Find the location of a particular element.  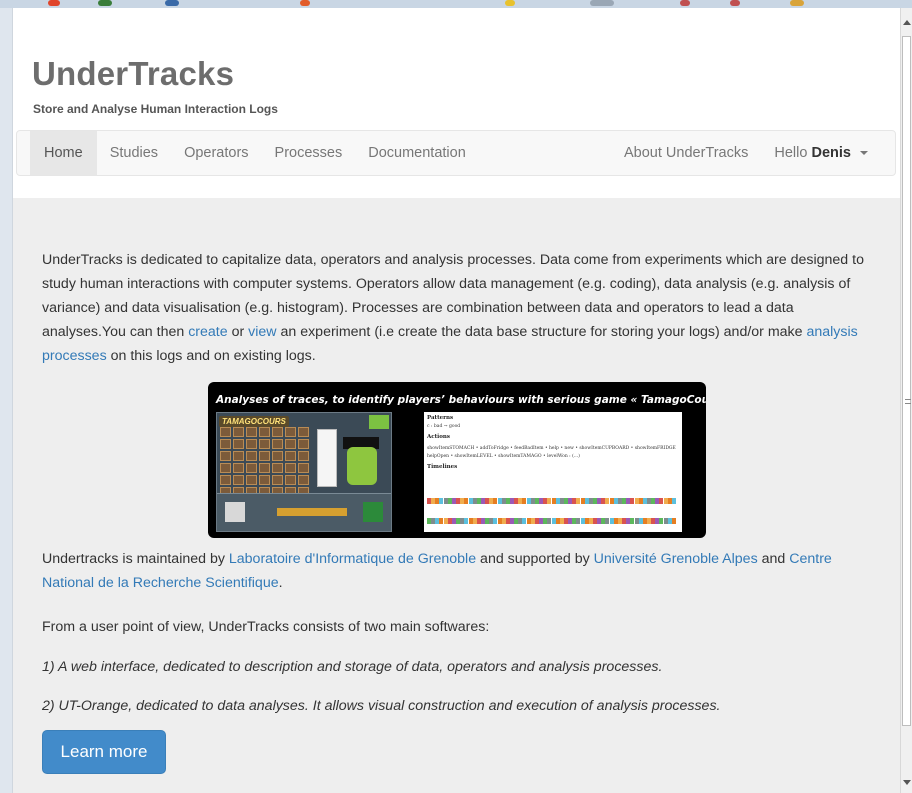

maintained-text-1: Undertracks is maintained by is located at coordinates (135, 559).